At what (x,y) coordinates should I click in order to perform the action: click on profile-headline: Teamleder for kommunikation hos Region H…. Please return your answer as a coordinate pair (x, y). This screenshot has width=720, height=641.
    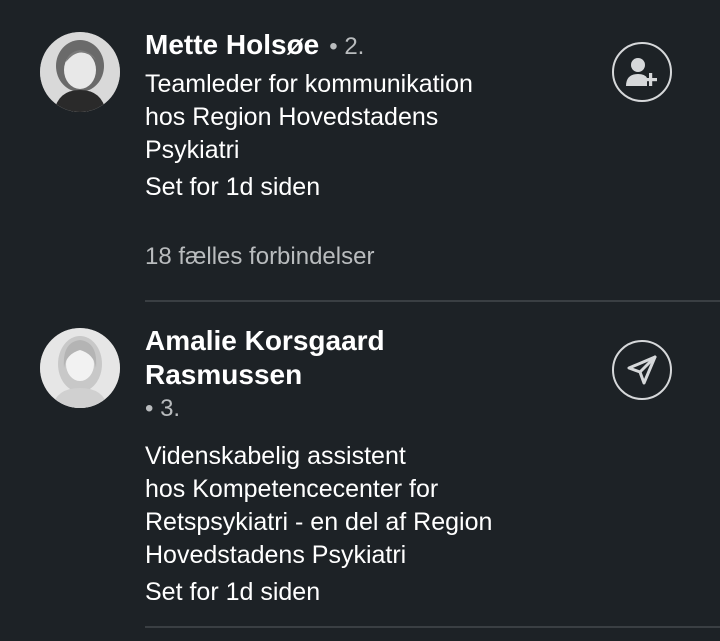
    Looking at the image, I should click on (365, 117).